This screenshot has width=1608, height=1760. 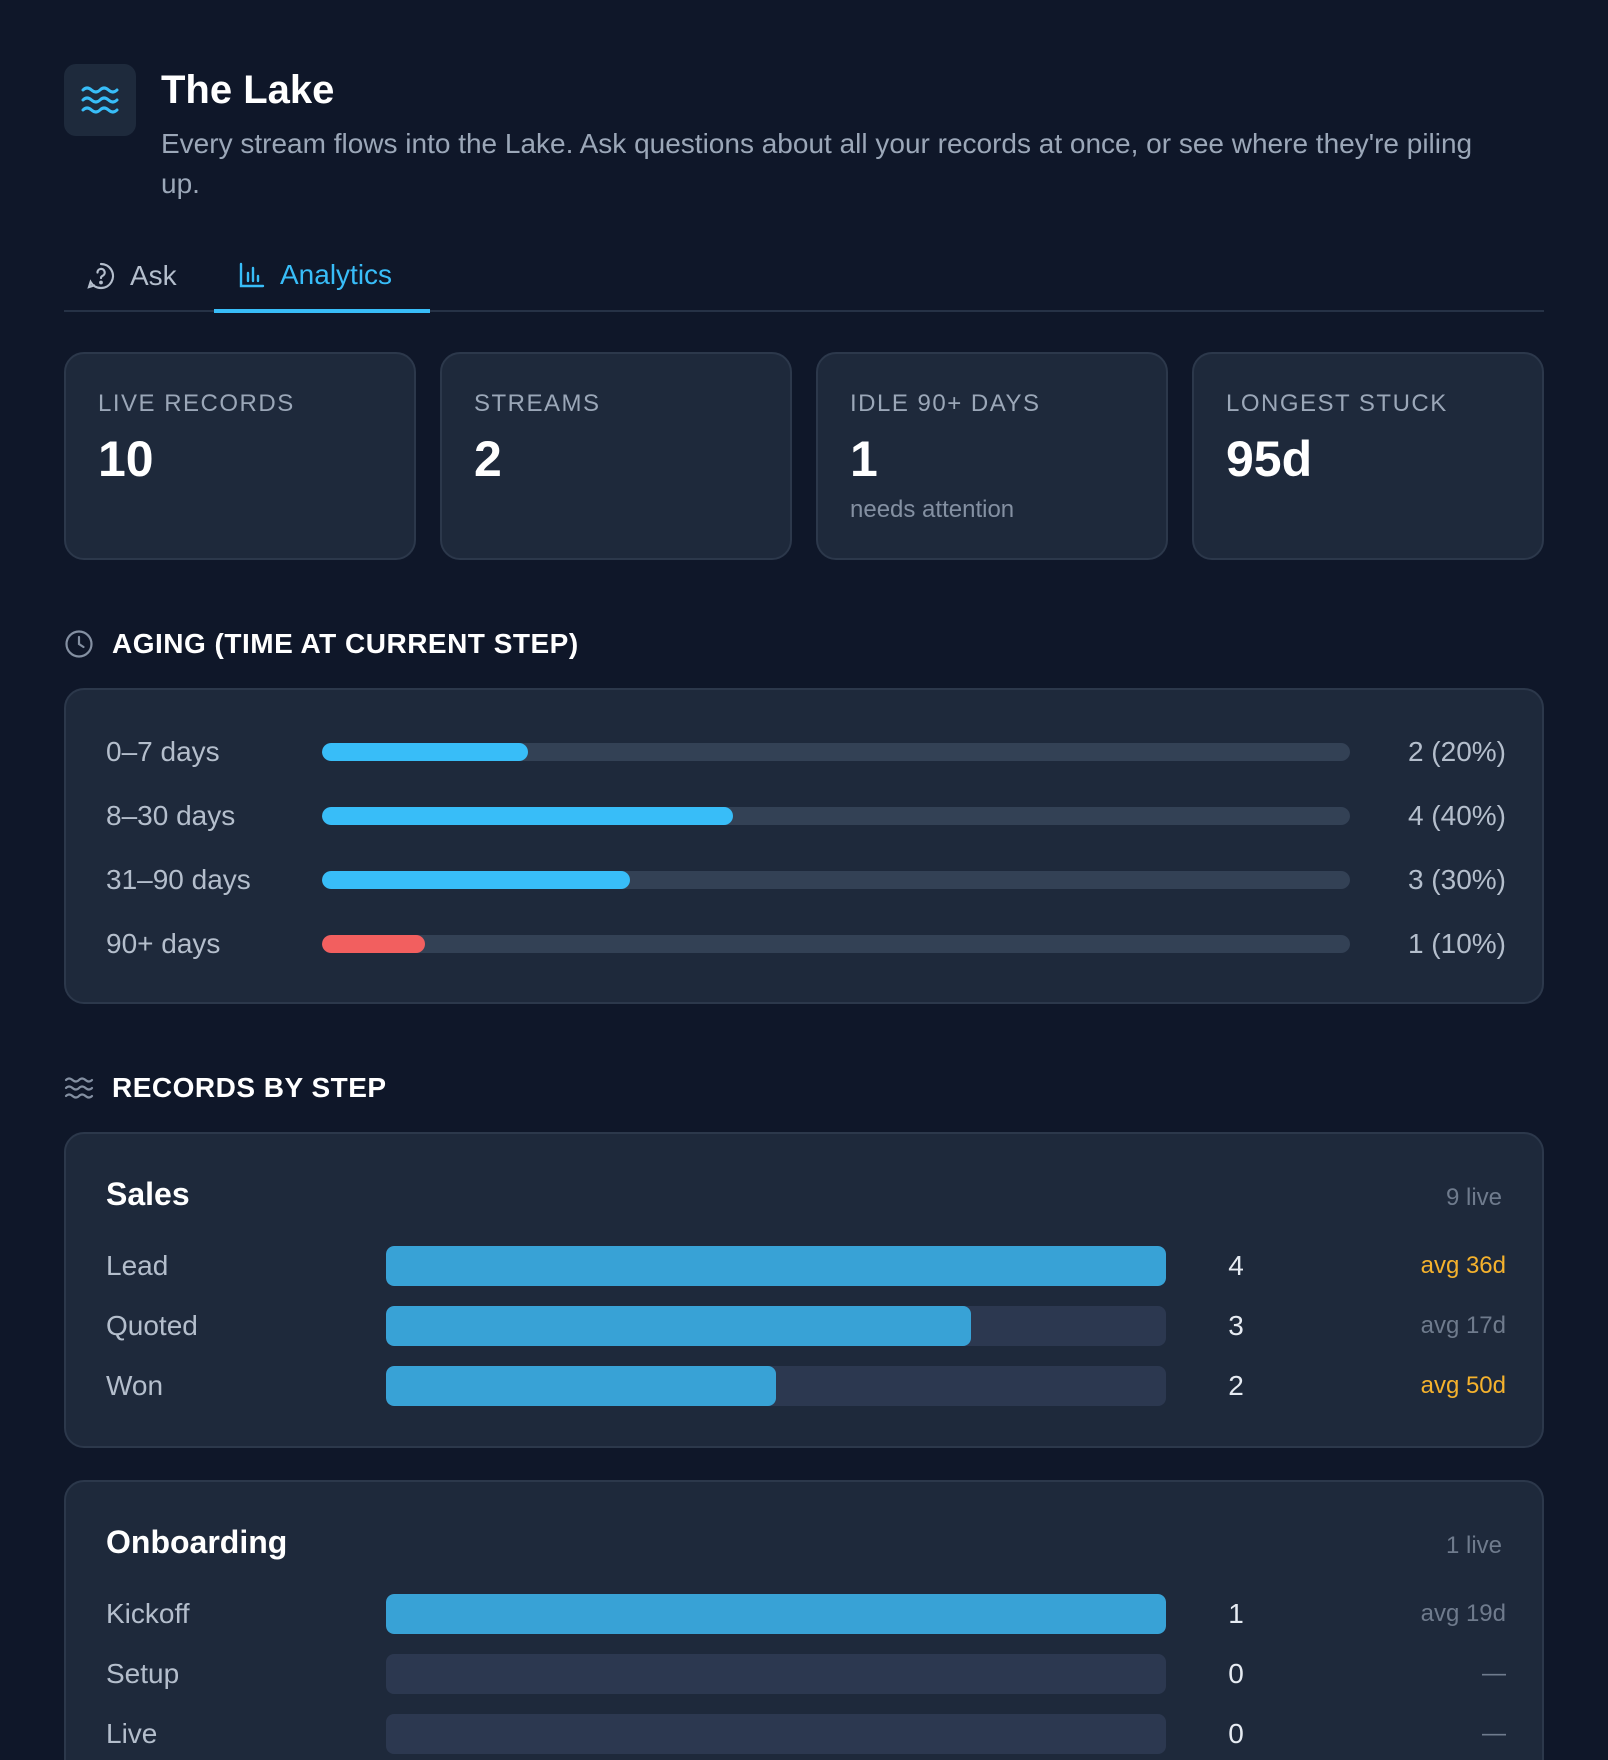 What do you see at coordinates (143, 1673) in the screenshot?
I see `step-label: Setup` at bounding box center [143, 1673].